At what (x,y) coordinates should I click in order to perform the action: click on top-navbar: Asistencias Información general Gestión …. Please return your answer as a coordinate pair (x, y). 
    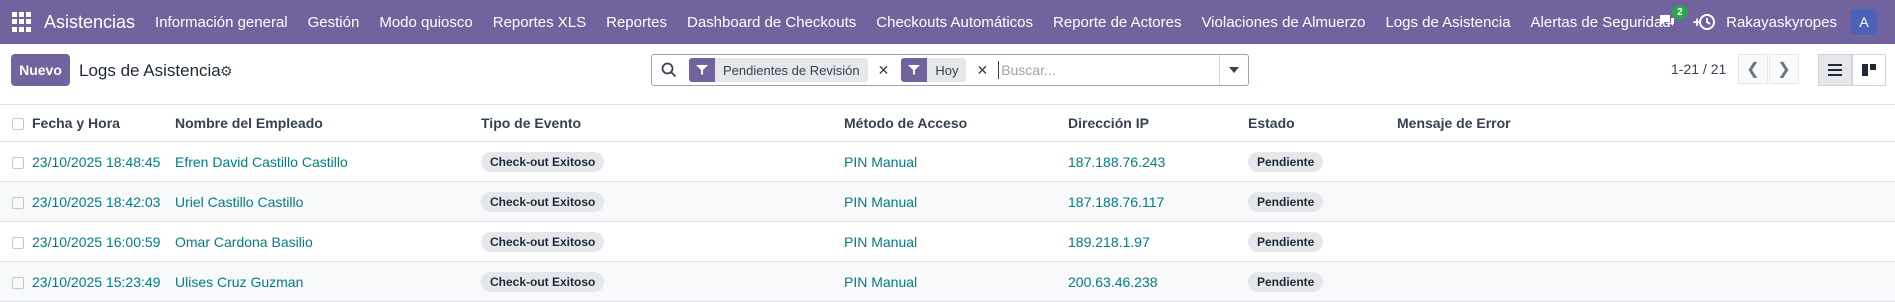
    Looking at the image, I should click on (947, 22).